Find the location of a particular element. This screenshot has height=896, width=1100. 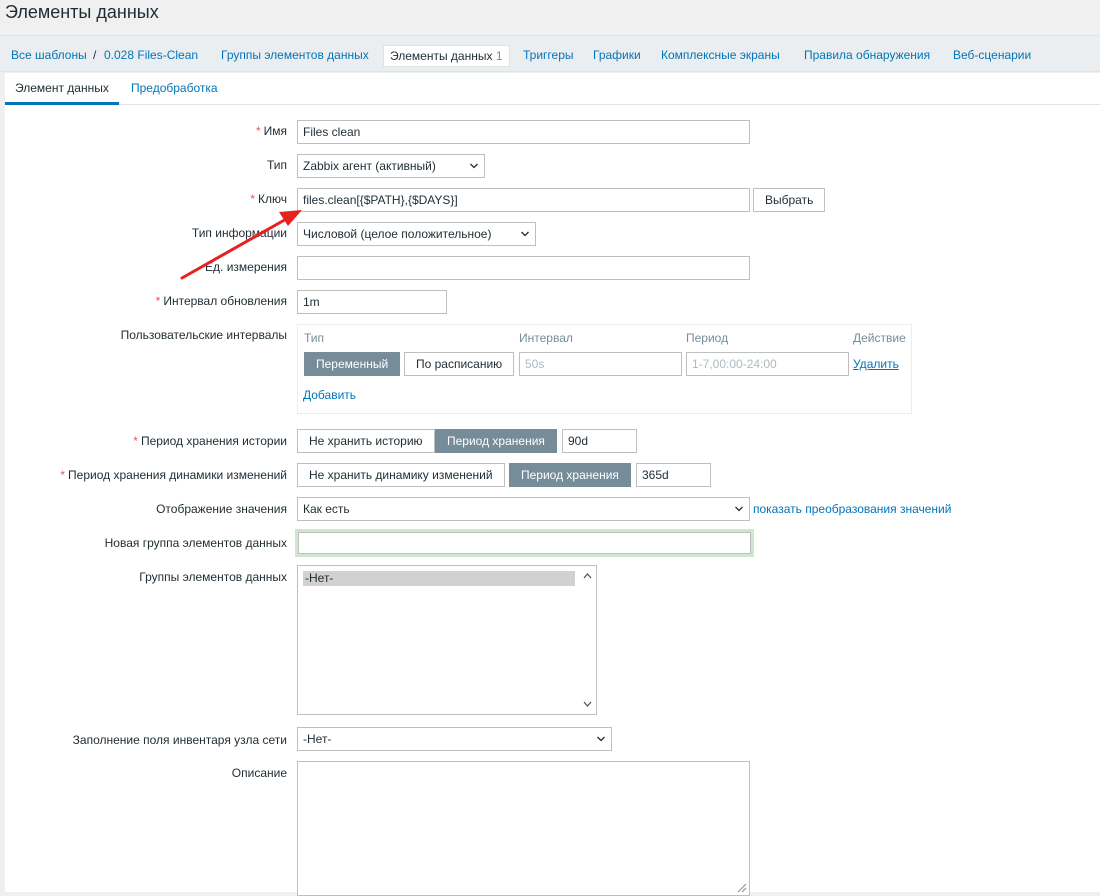

show-valuemaps-link: показать преобразования значений is located at coordinates (852, 509).